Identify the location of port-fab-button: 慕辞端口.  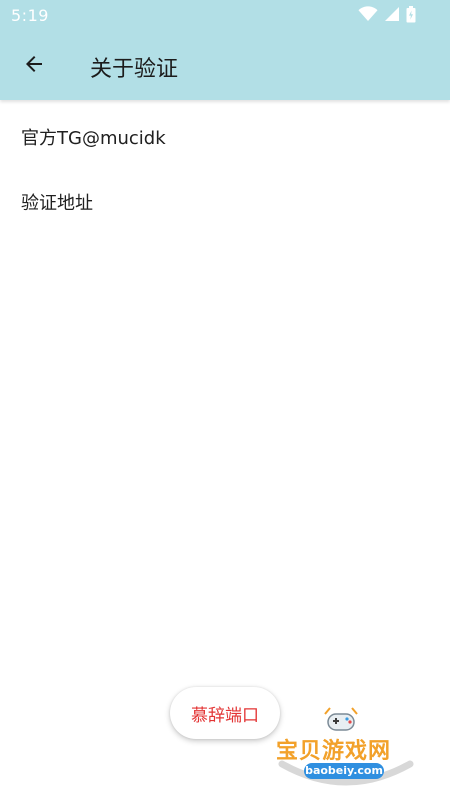
(225, 713).